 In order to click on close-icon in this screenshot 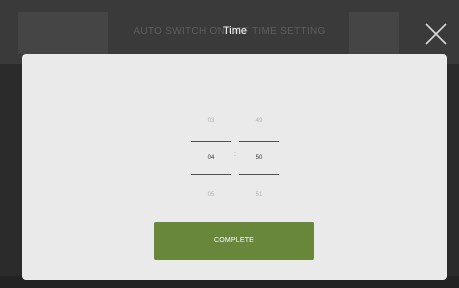, I will do `click(436, 34)`.